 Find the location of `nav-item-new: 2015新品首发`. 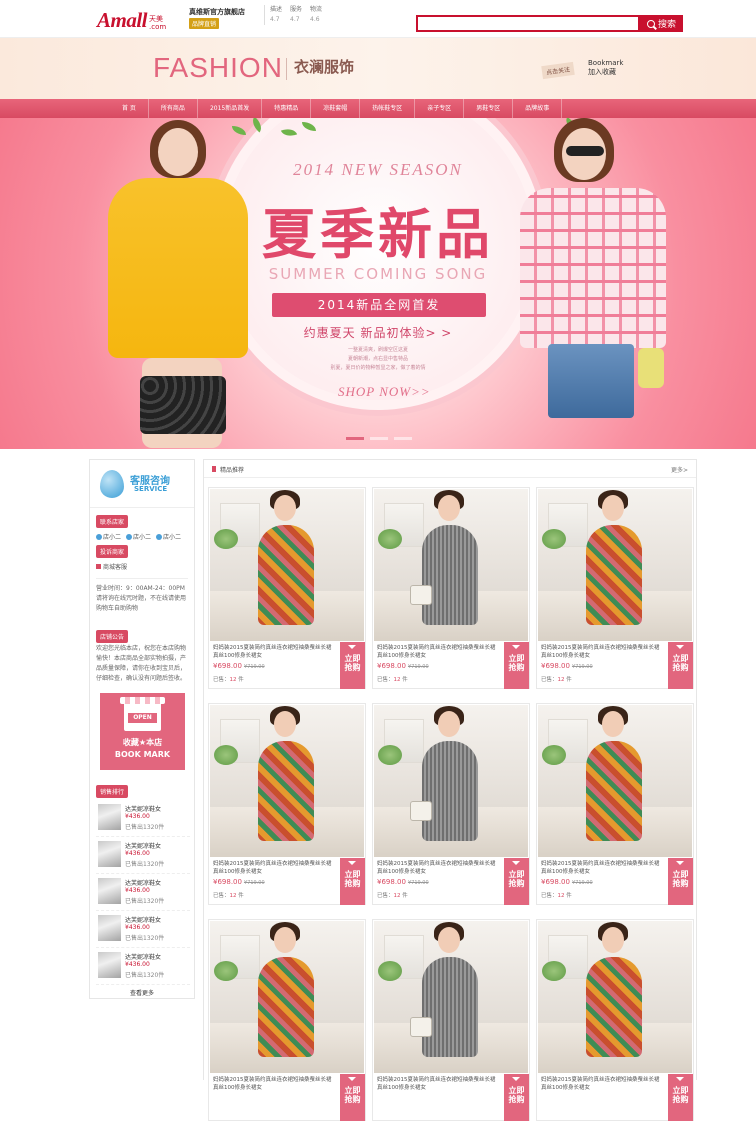

nav-item-new: 2015新品首发 is located at coordinates (230, 108).